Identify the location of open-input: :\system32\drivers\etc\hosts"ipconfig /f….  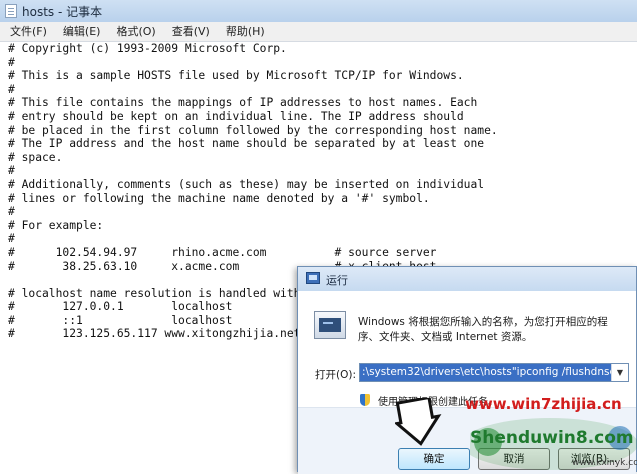
(486, 372).